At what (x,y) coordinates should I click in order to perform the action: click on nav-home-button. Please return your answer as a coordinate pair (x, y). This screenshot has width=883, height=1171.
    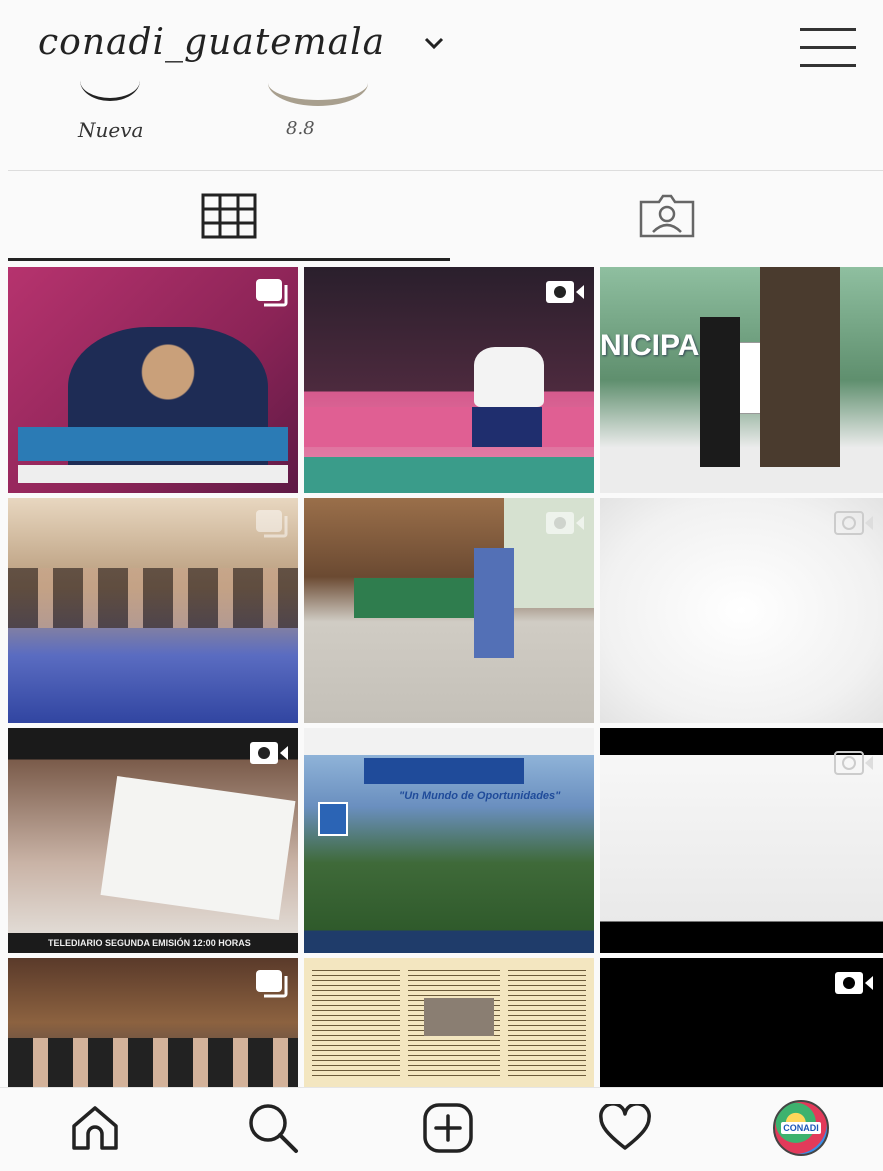
    Looking at the image, I should click on (95, 1128).